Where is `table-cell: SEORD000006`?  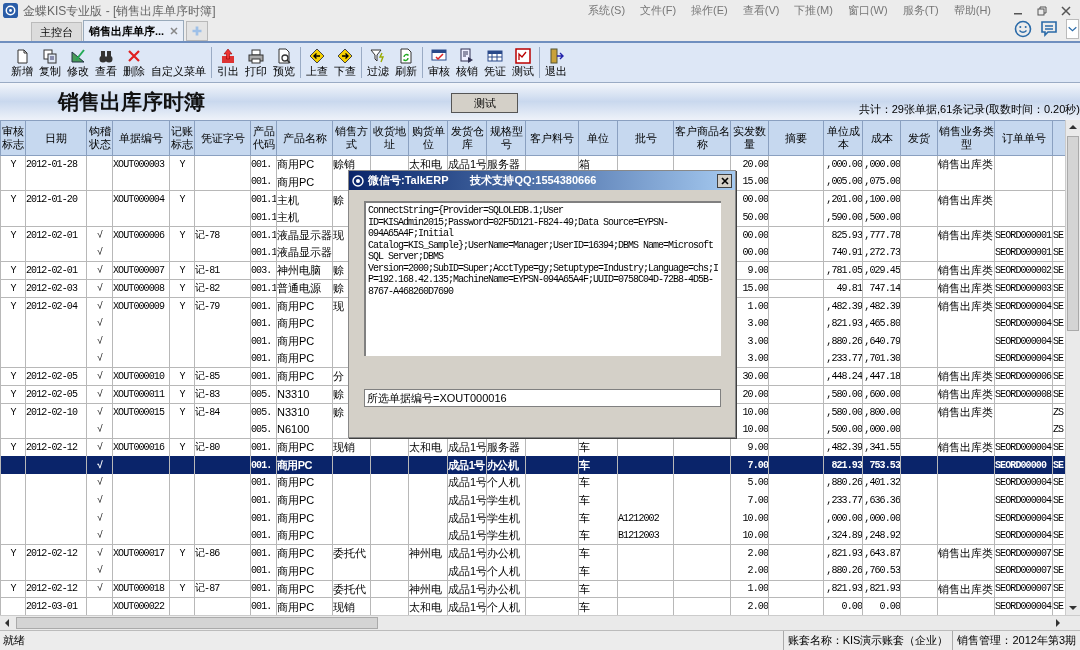 table-cell: SEORD000006 is located at coordinates (1023, 377).